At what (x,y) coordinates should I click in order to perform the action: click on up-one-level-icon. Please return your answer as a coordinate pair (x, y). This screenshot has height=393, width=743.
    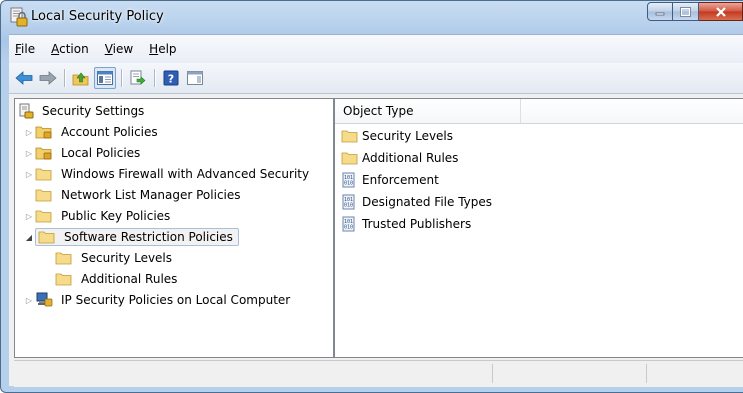
    Looking at the image, I should click on (80, 79).